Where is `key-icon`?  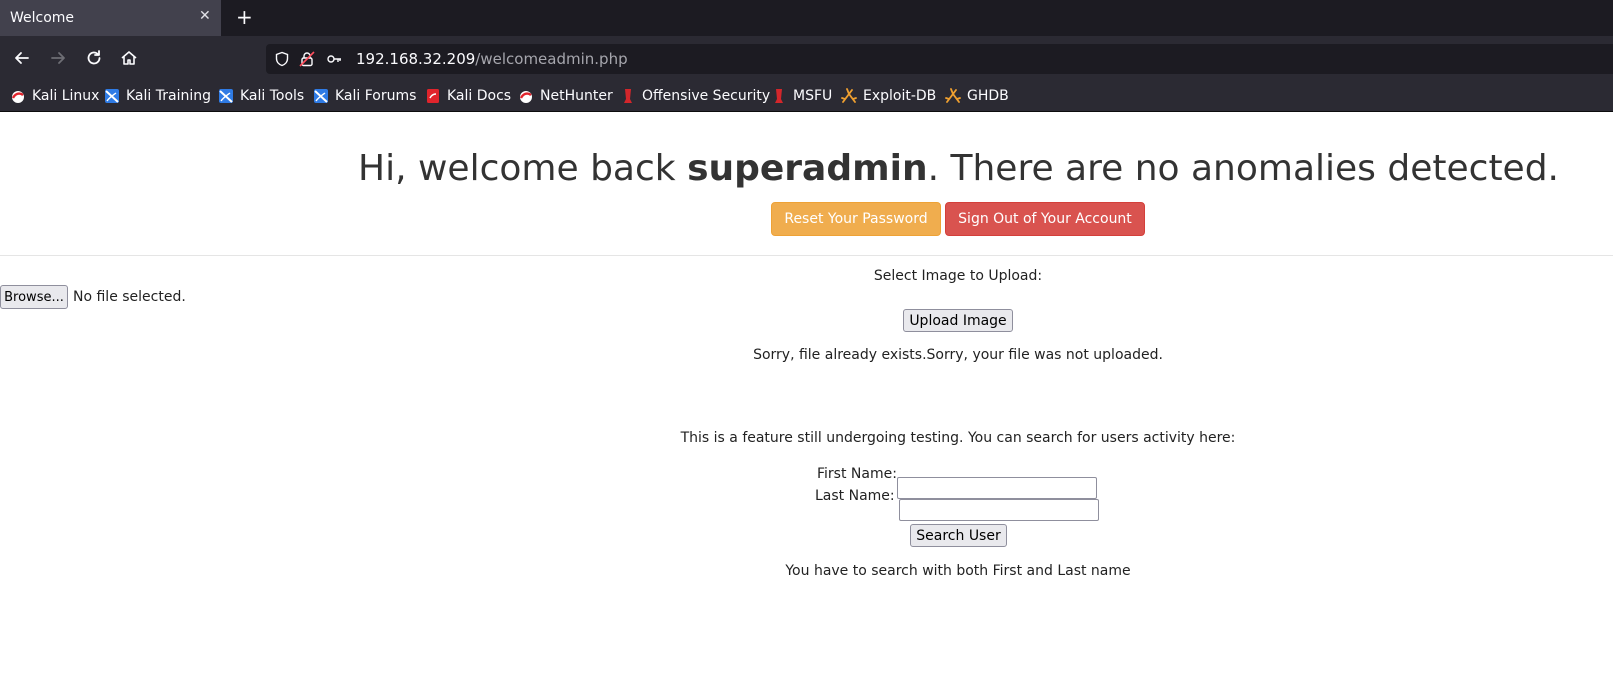 key-icon is located at coordinates (334, 59).